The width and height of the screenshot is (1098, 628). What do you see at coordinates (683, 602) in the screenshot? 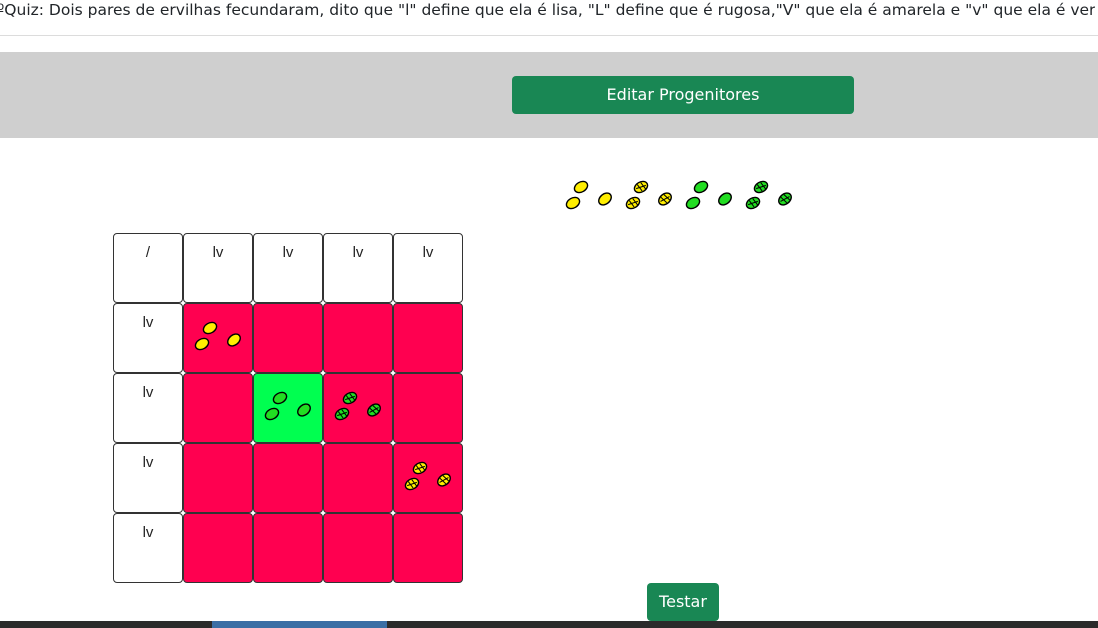
I see `test-button: Testar` at bounding box center [683, 602].